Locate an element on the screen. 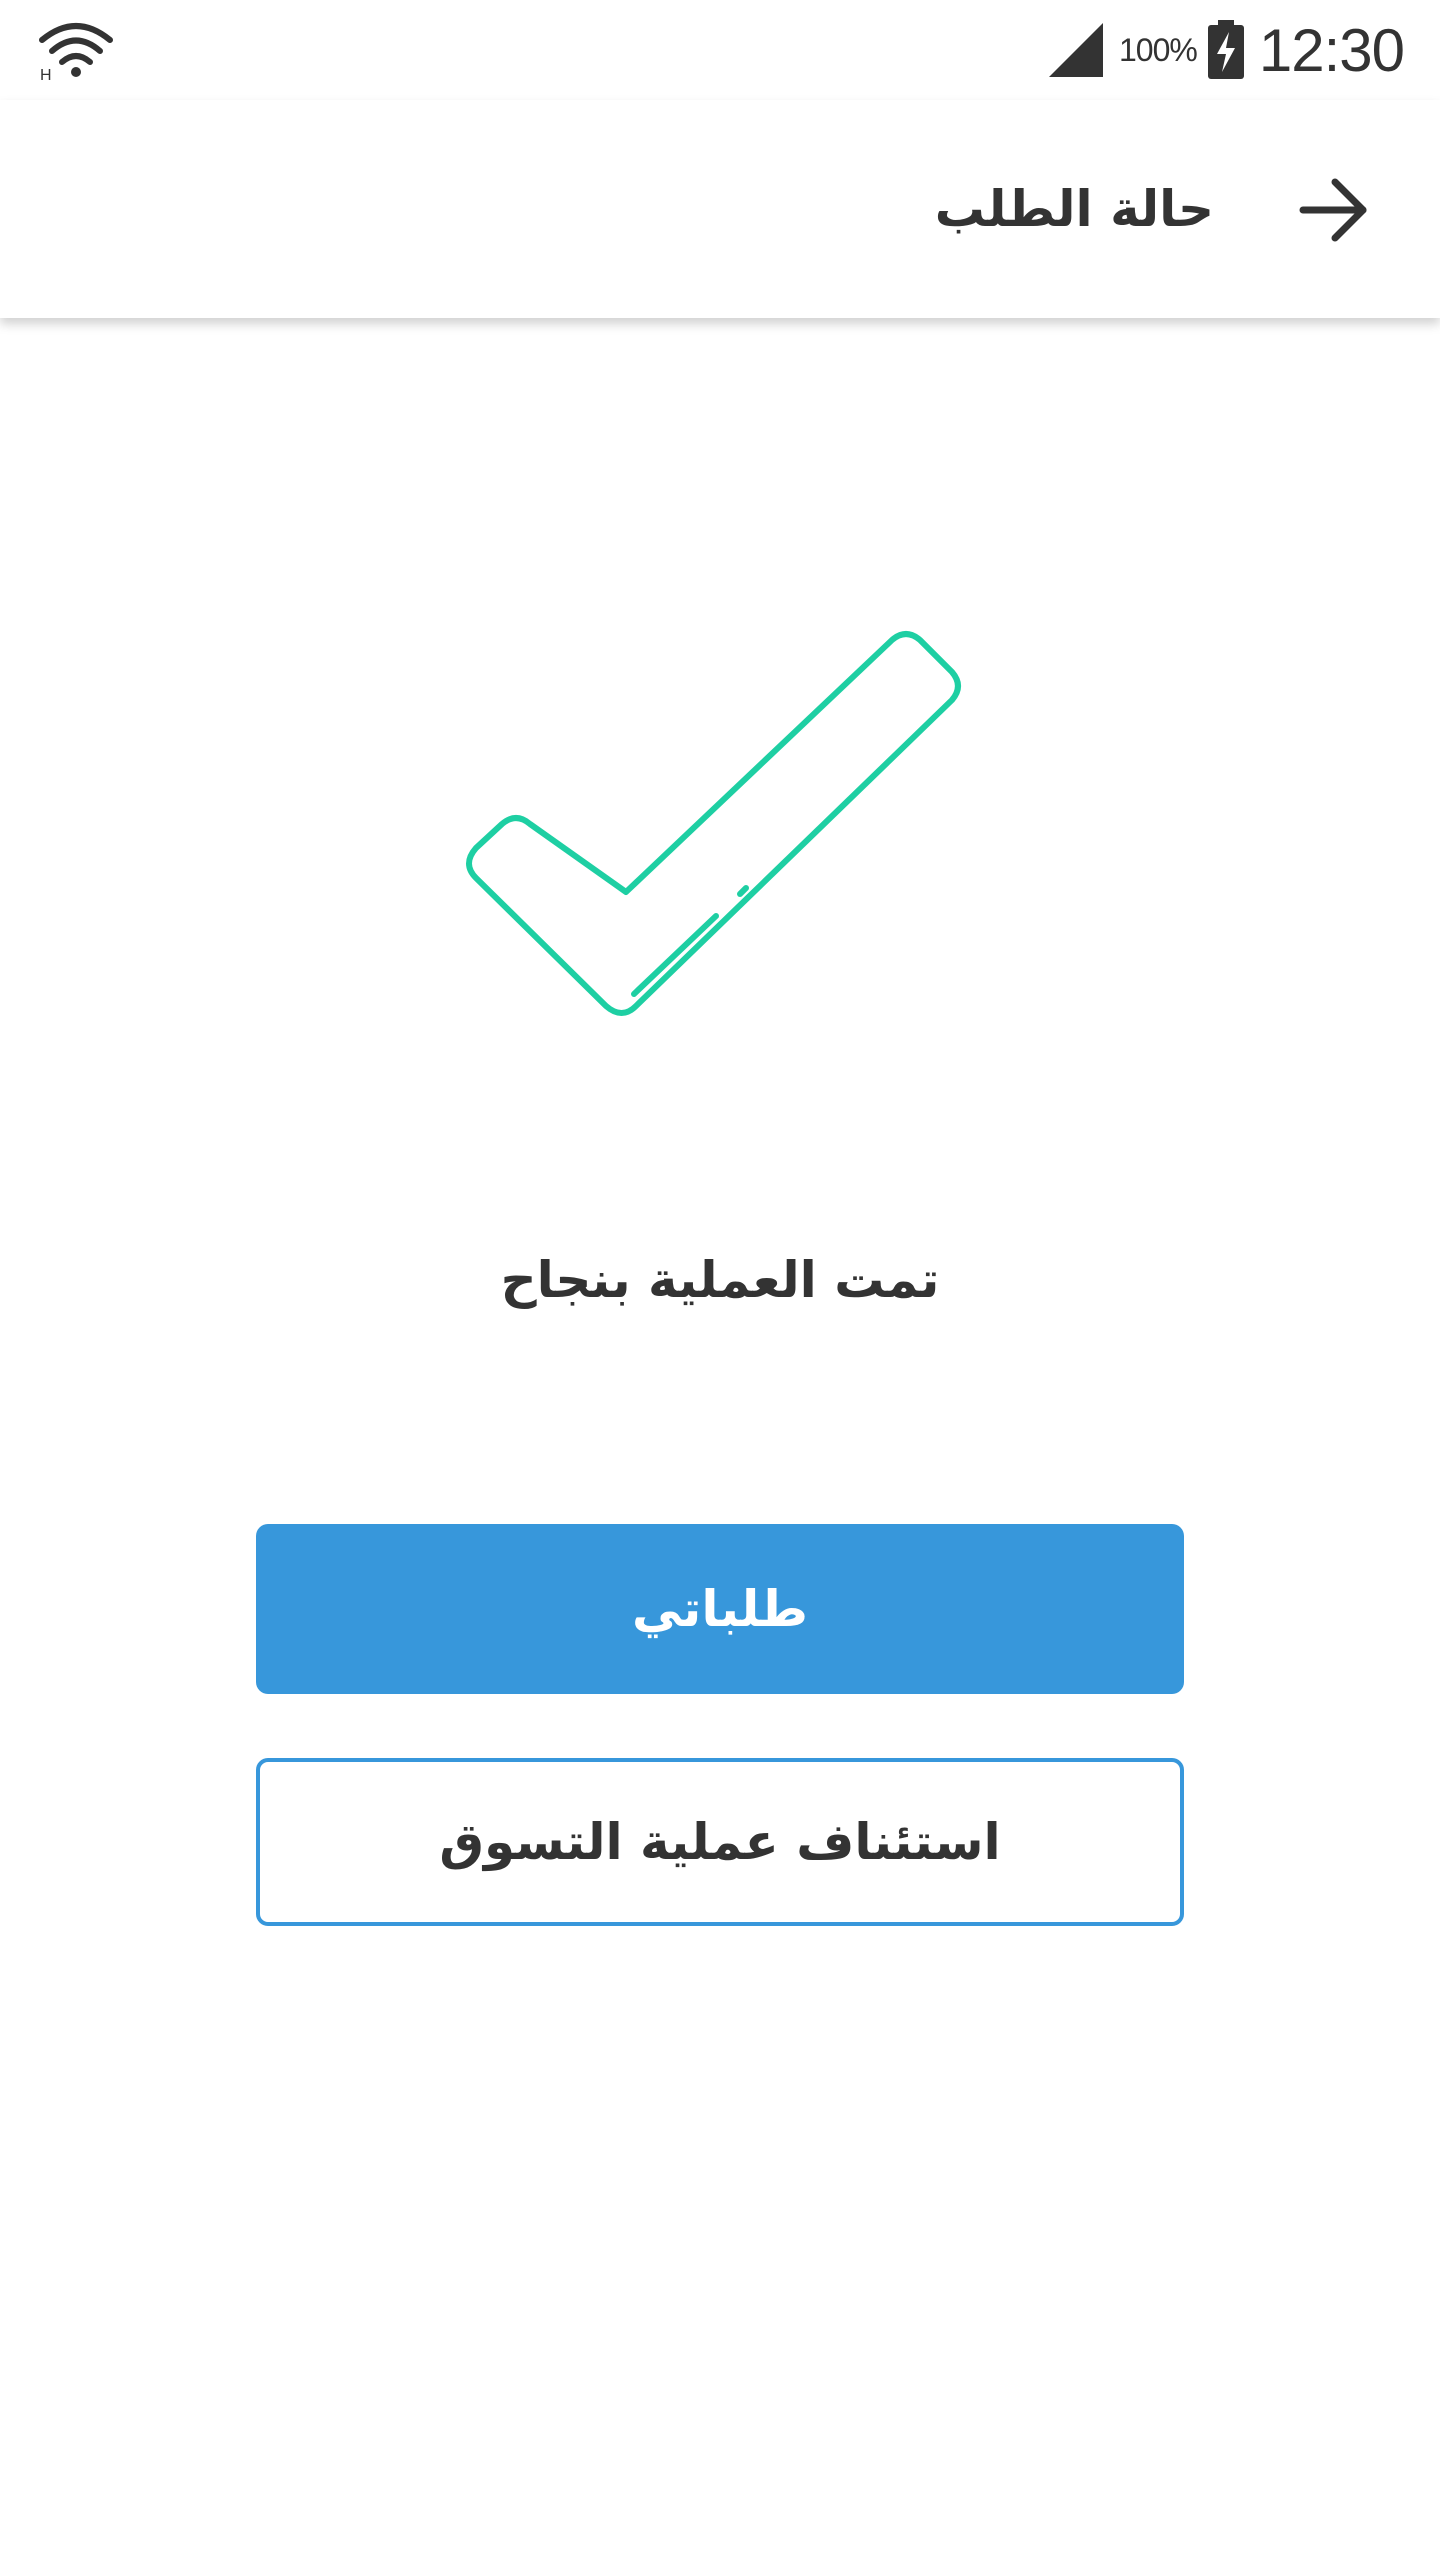 The width and height of the screenshot is (1440, 2560). back-button is located at coordinates (1334, 210).